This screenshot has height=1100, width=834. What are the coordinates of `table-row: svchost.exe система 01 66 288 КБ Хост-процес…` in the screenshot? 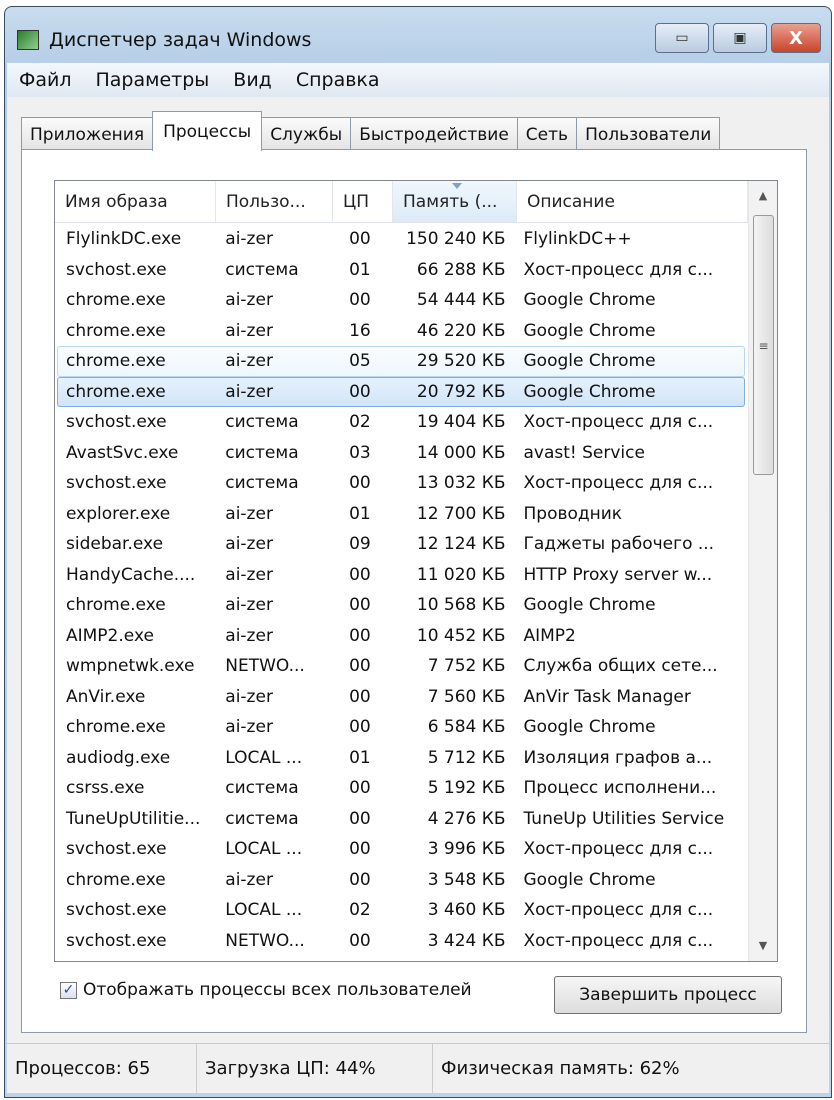 It's located at (401, 270).